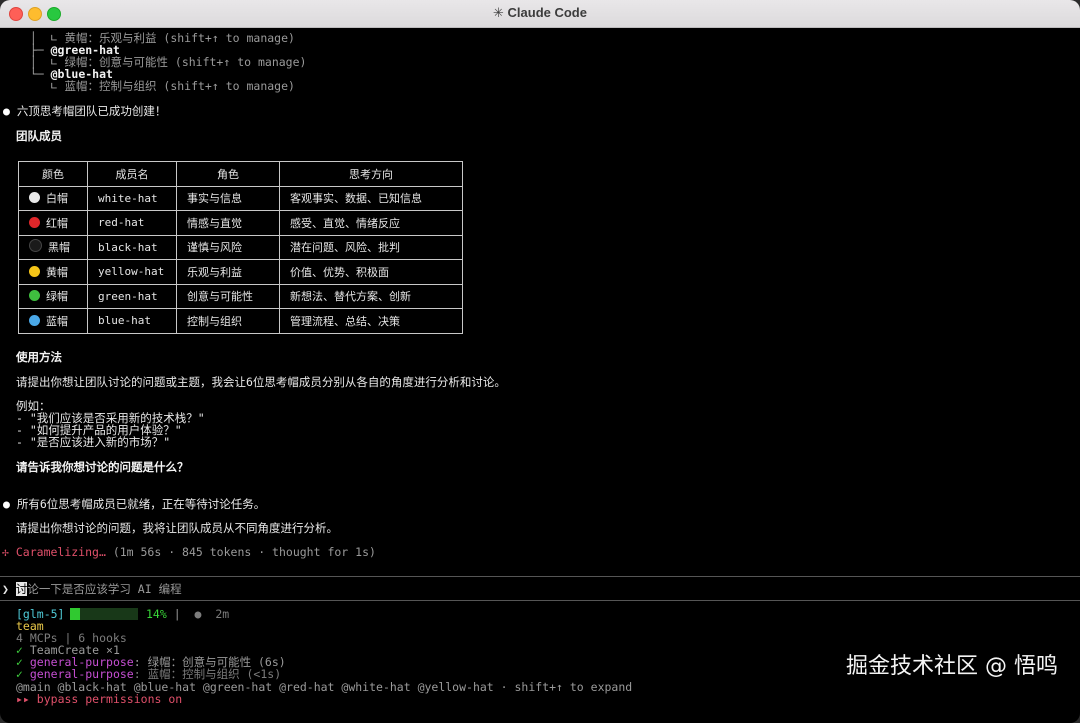 This screenshot has height=723, width=1080. I want to click on text-cursor: 讨, so click(21, 589).